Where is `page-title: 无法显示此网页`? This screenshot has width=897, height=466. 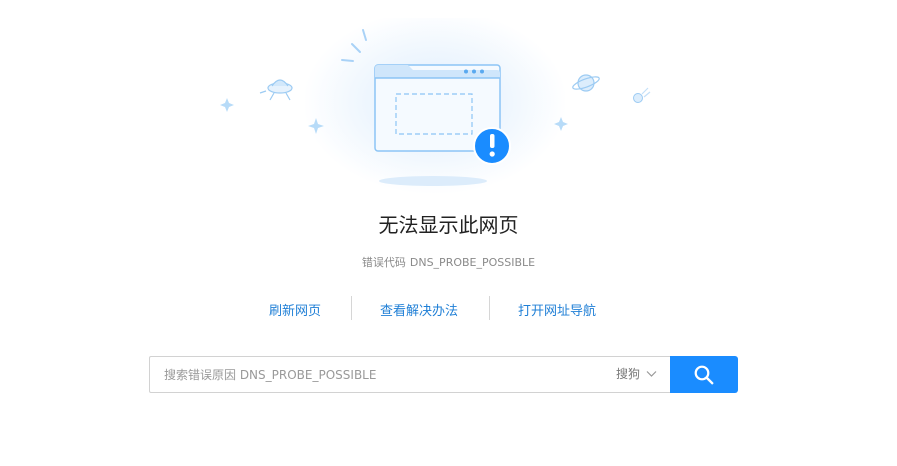 page-title: 无法显示此网页 is located at coordinates (448, 225).